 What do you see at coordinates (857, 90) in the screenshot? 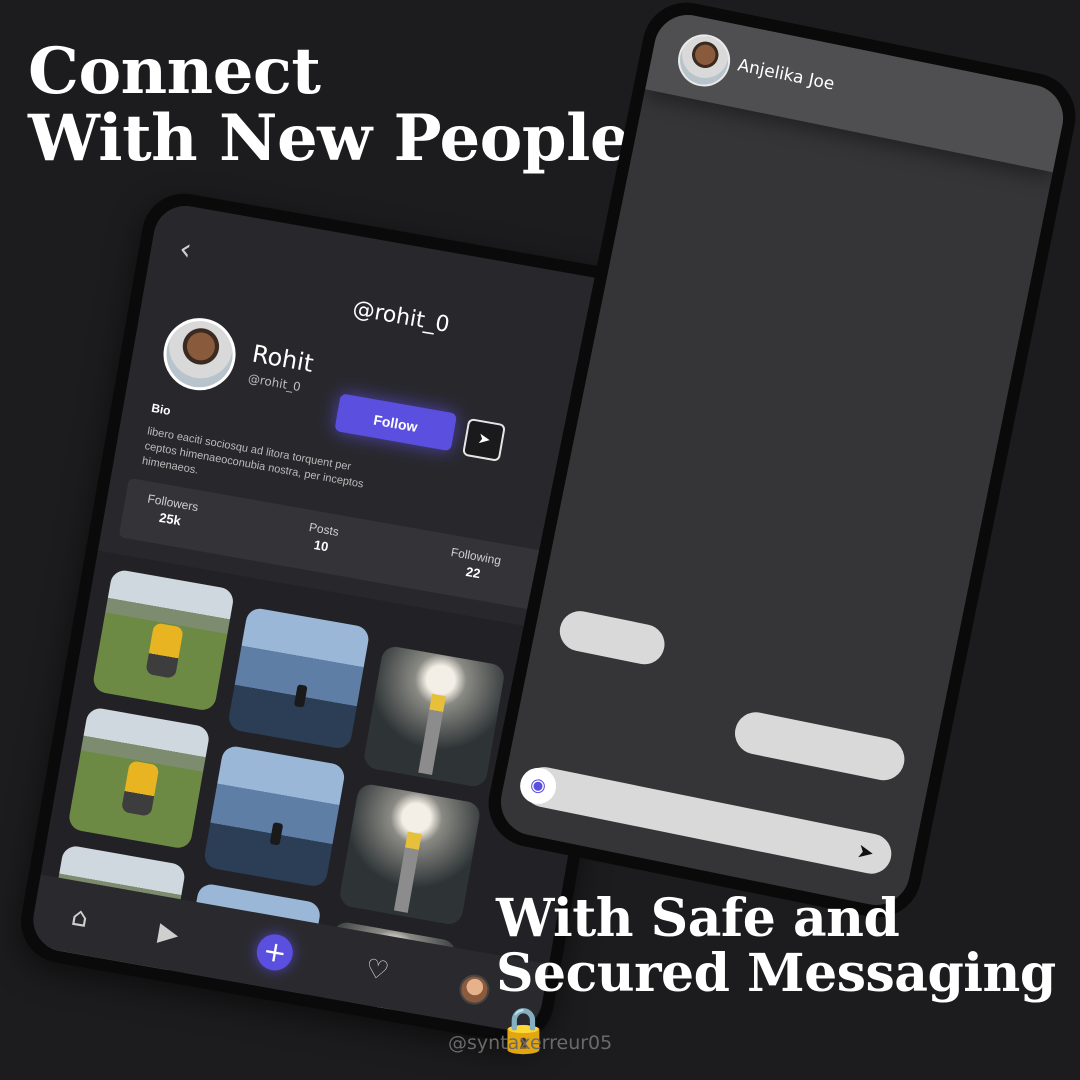
I see `chat-header: Anjelika Joe` at bounding box center [857, 90].